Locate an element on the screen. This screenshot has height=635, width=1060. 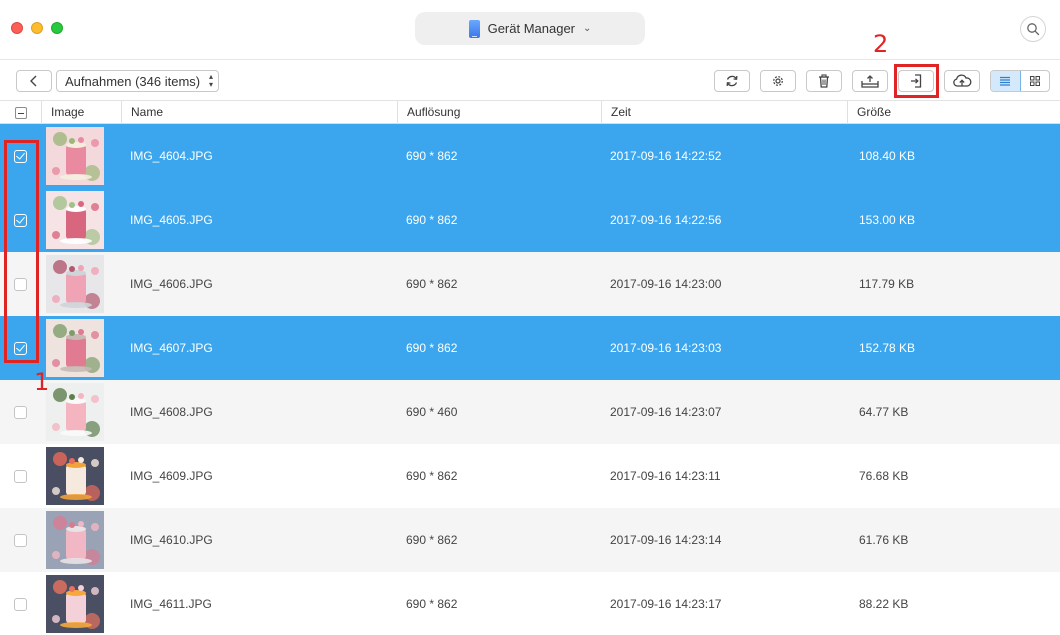
phone-icon is located at coordinates (474, 28).